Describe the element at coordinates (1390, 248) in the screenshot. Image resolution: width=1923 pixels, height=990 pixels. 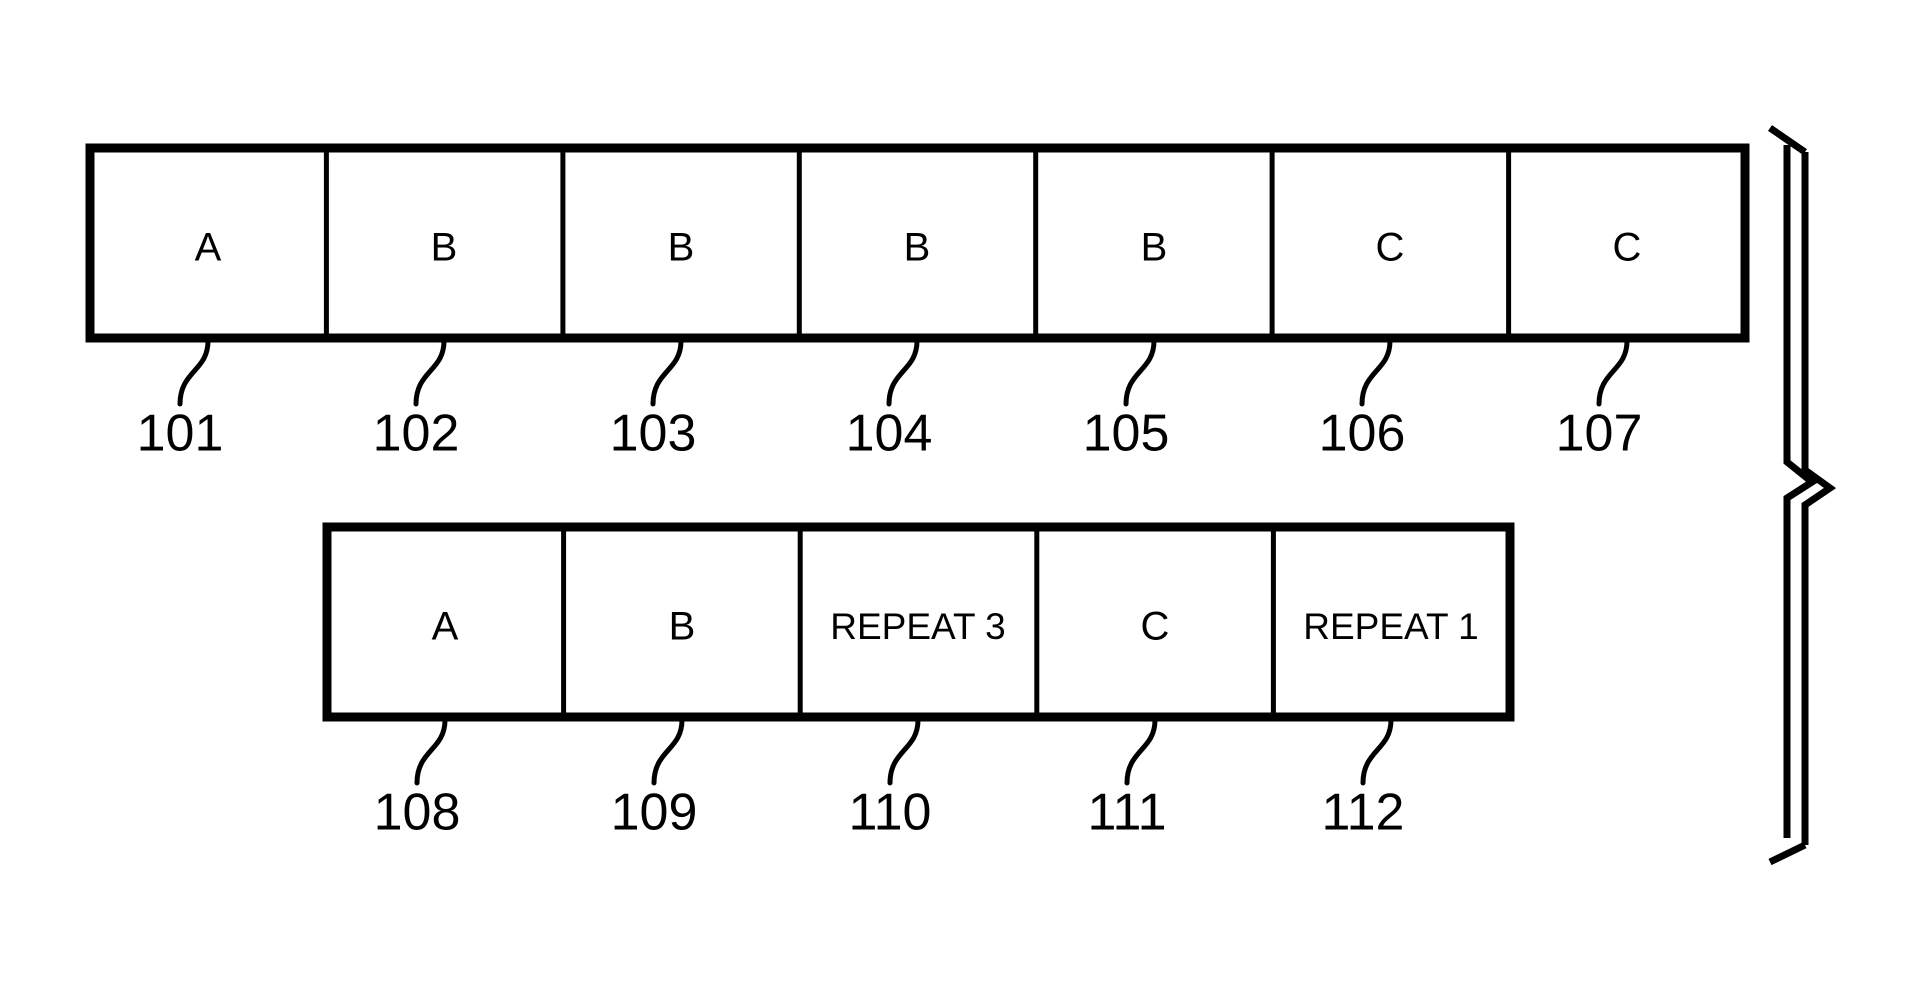
I see `top-row-cell-label-6: C` at that location.